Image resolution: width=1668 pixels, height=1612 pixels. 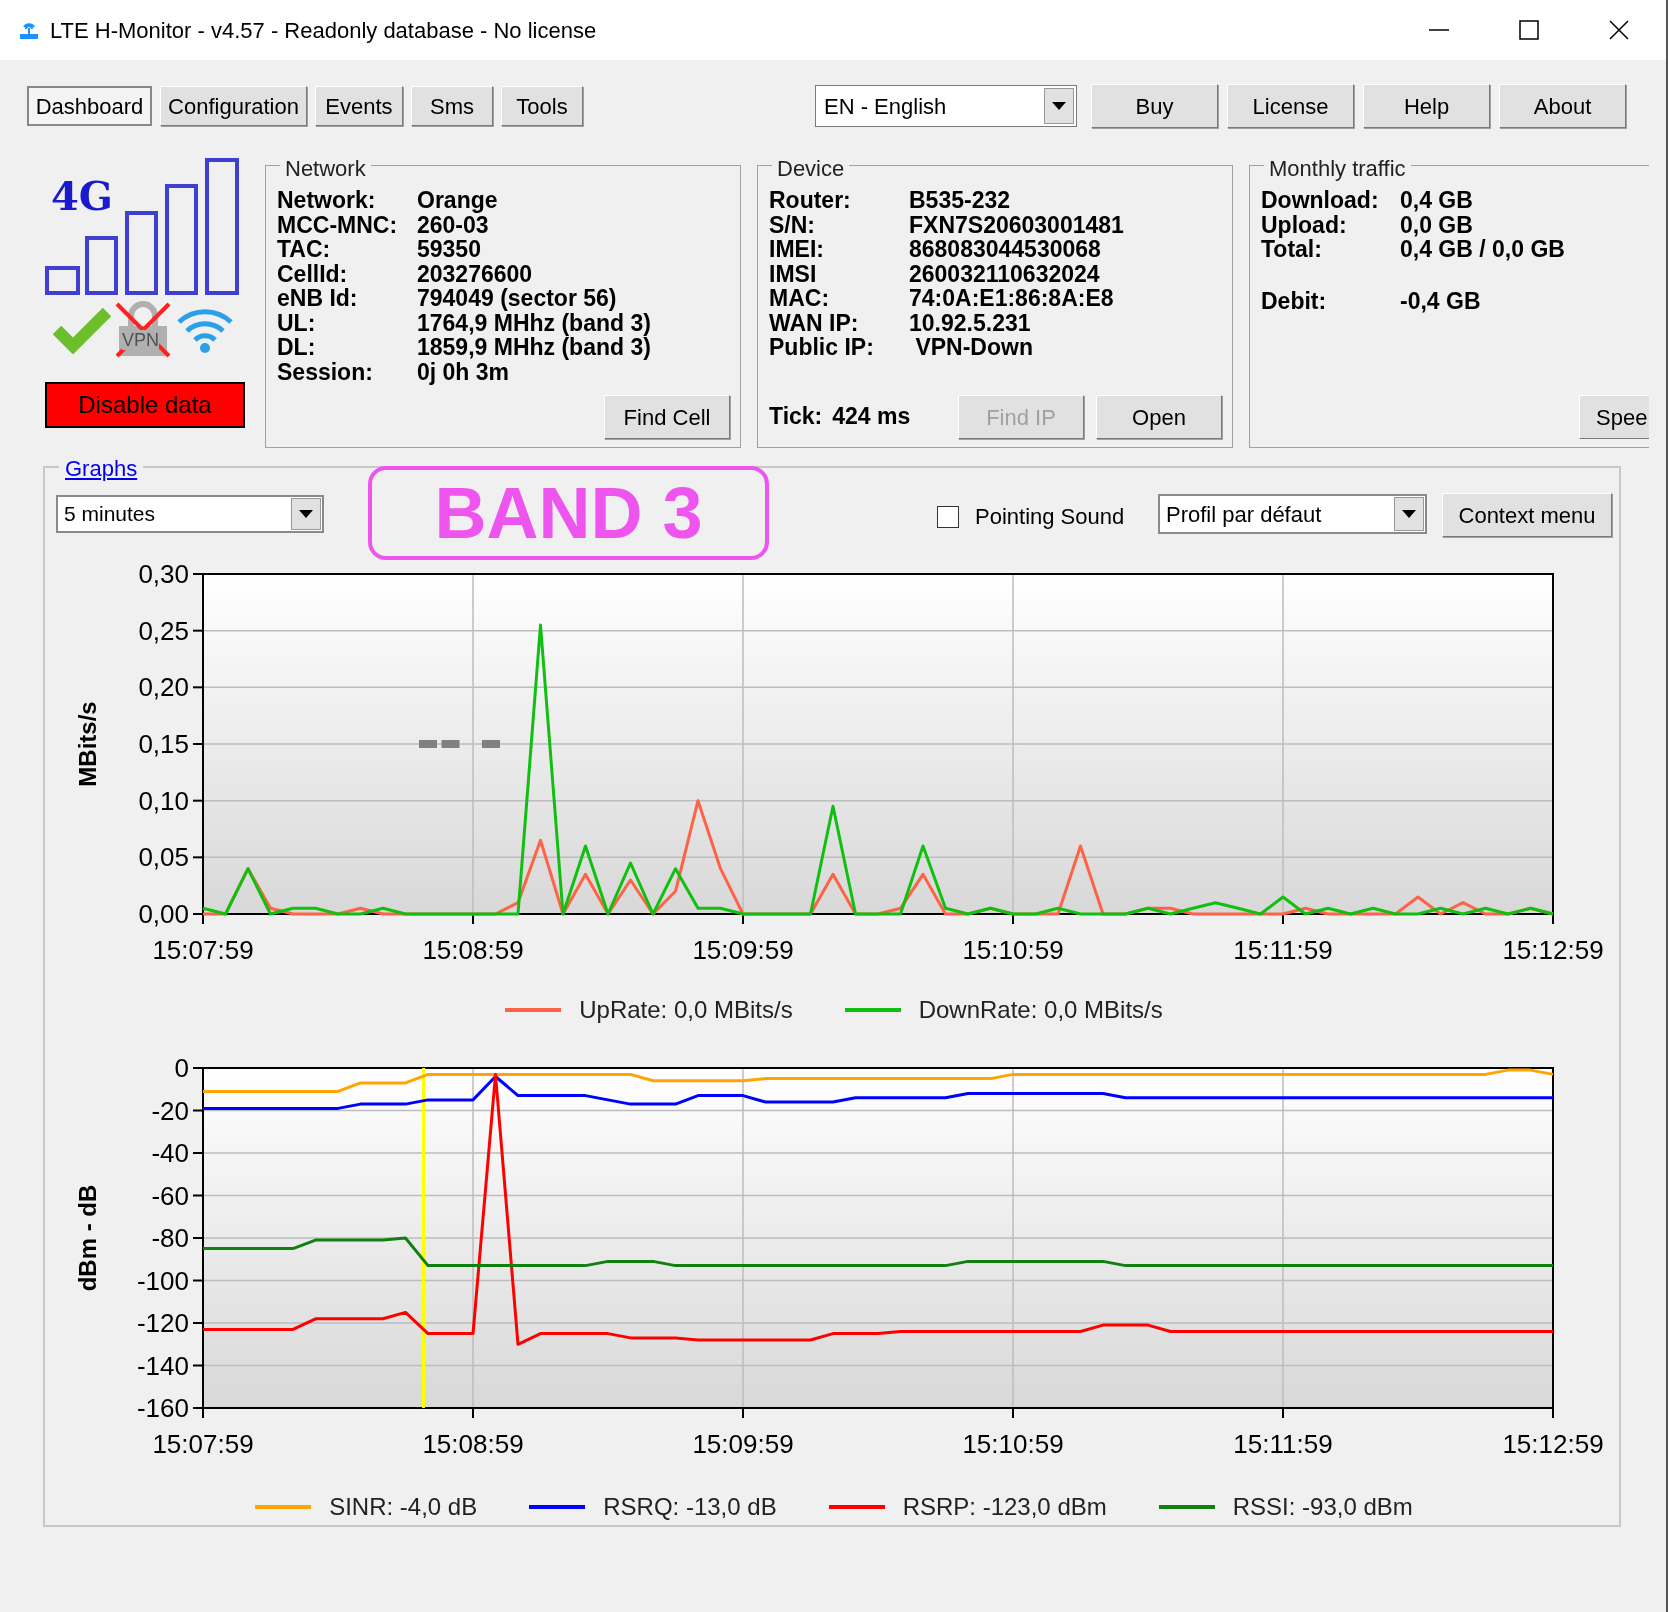 What do you see at coordinates (1562, 106) in the screenshot?
I see `header-button: About` at bounding box center [1562, 106].